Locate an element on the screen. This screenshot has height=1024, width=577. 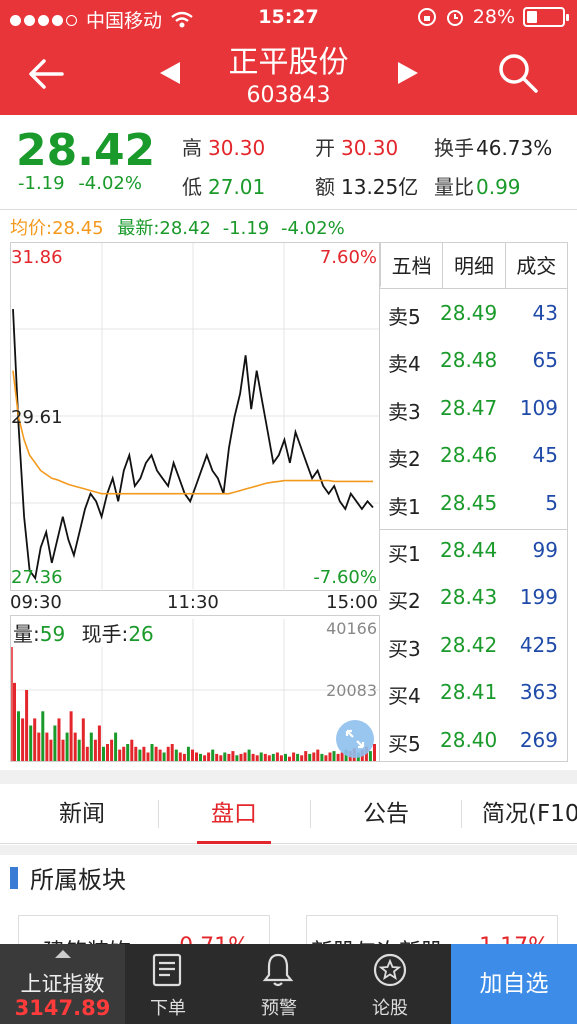
page-indicator is located at coordinates (285, 1021).